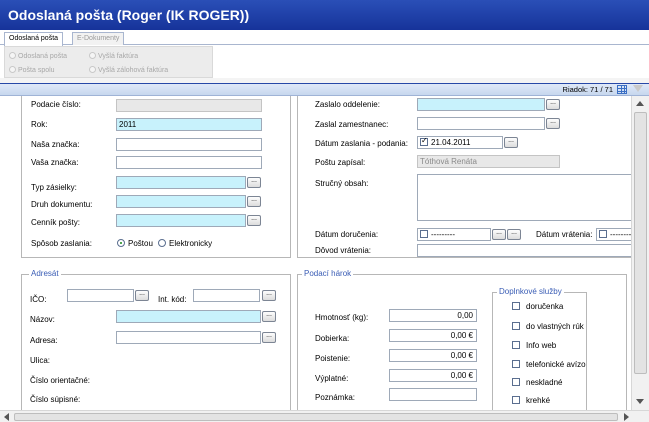  What do you see at coordinates (121, 243) in the screenshot?
I see `sposob-postou-radio` at bounding box center [121, 243].